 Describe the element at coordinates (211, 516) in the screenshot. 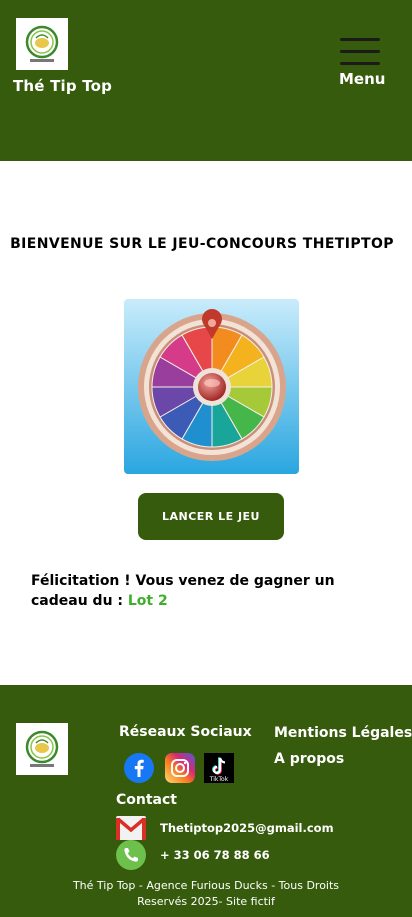

I see `play-game-button: Lancer le jeu` at that location.